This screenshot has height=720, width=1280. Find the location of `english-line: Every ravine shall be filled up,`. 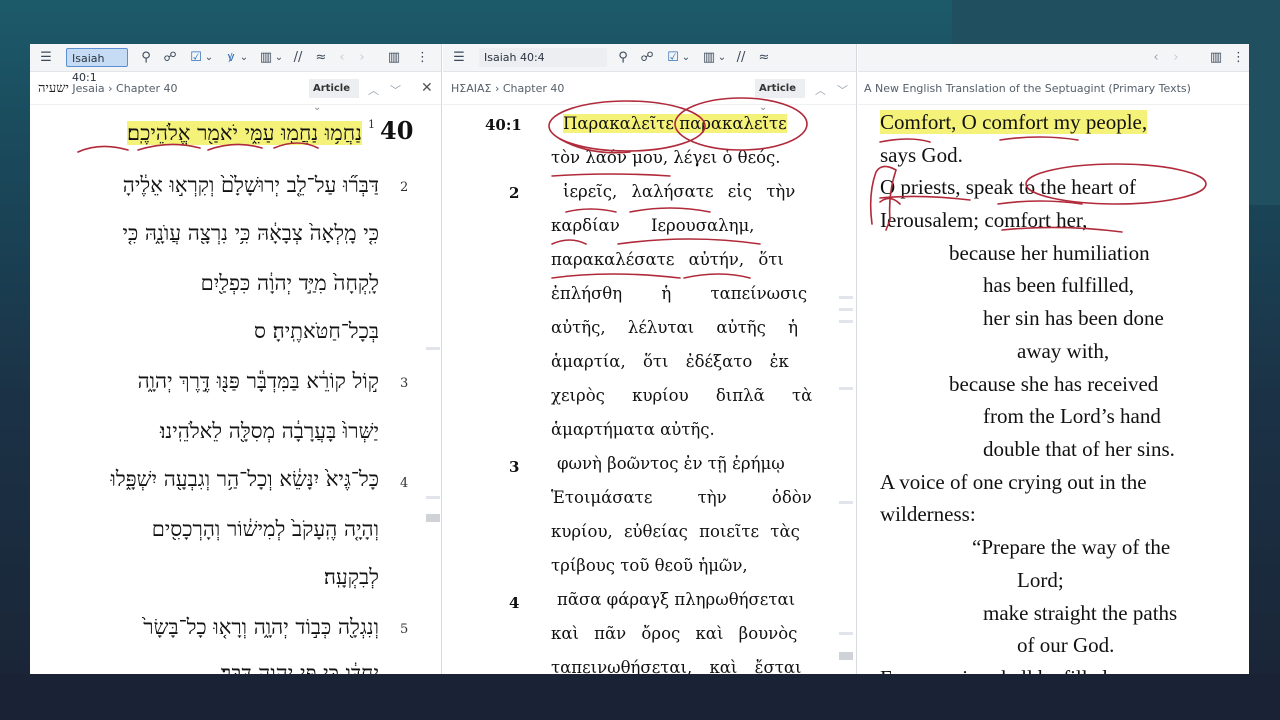

english-line: Every ravine shall be filled up, is located at coordinates (1009, 669).